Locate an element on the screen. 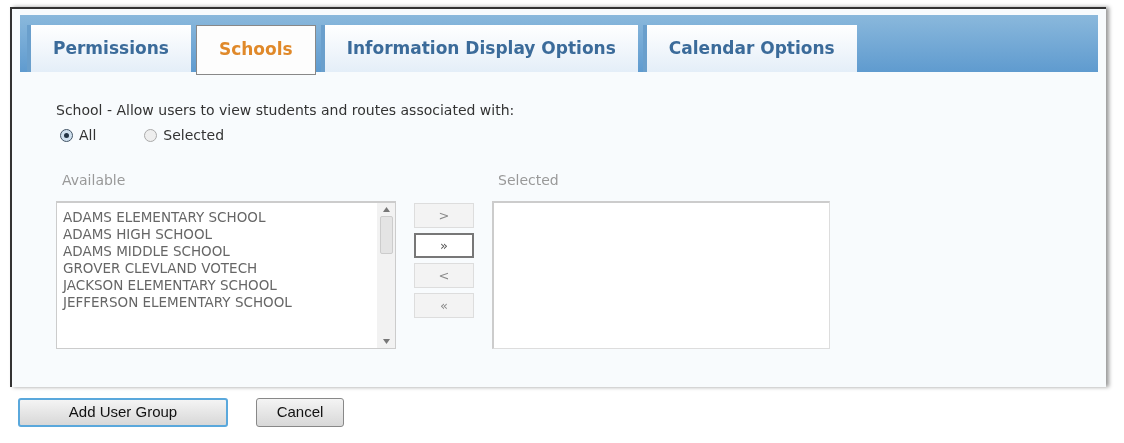  cancel-button: Cancel is located at coordinates (300, 412).